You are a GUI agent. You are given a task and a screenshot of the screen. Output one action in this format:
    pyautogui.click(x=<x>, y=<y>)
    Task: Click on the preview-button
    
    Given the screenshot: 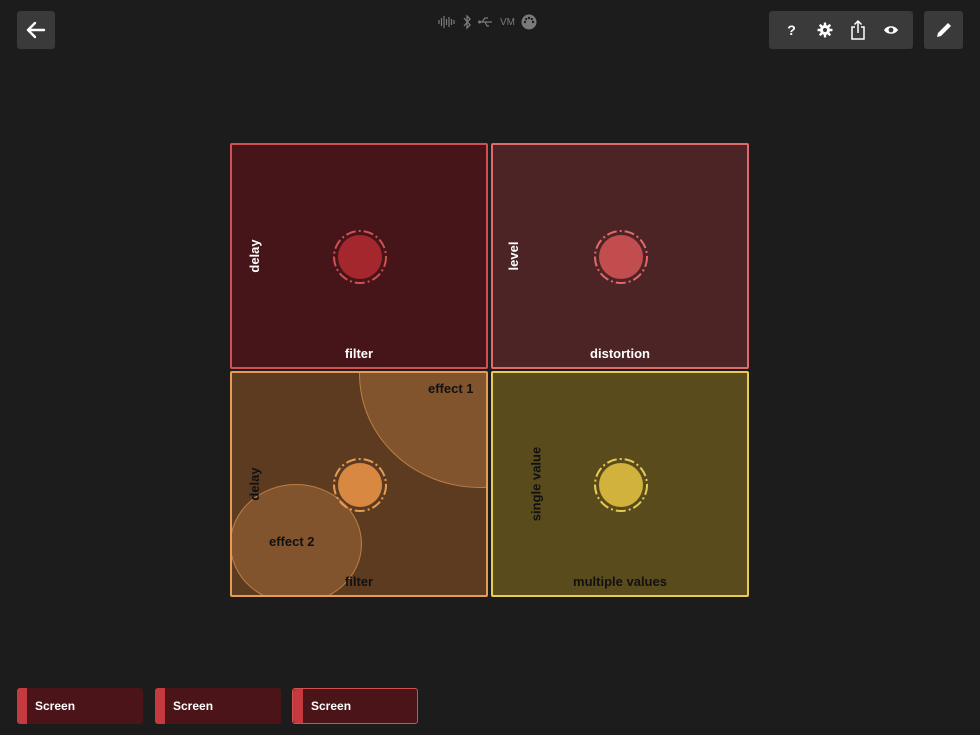 What is the action you would take?
    pyautogui.click(x=891, y=30)
    